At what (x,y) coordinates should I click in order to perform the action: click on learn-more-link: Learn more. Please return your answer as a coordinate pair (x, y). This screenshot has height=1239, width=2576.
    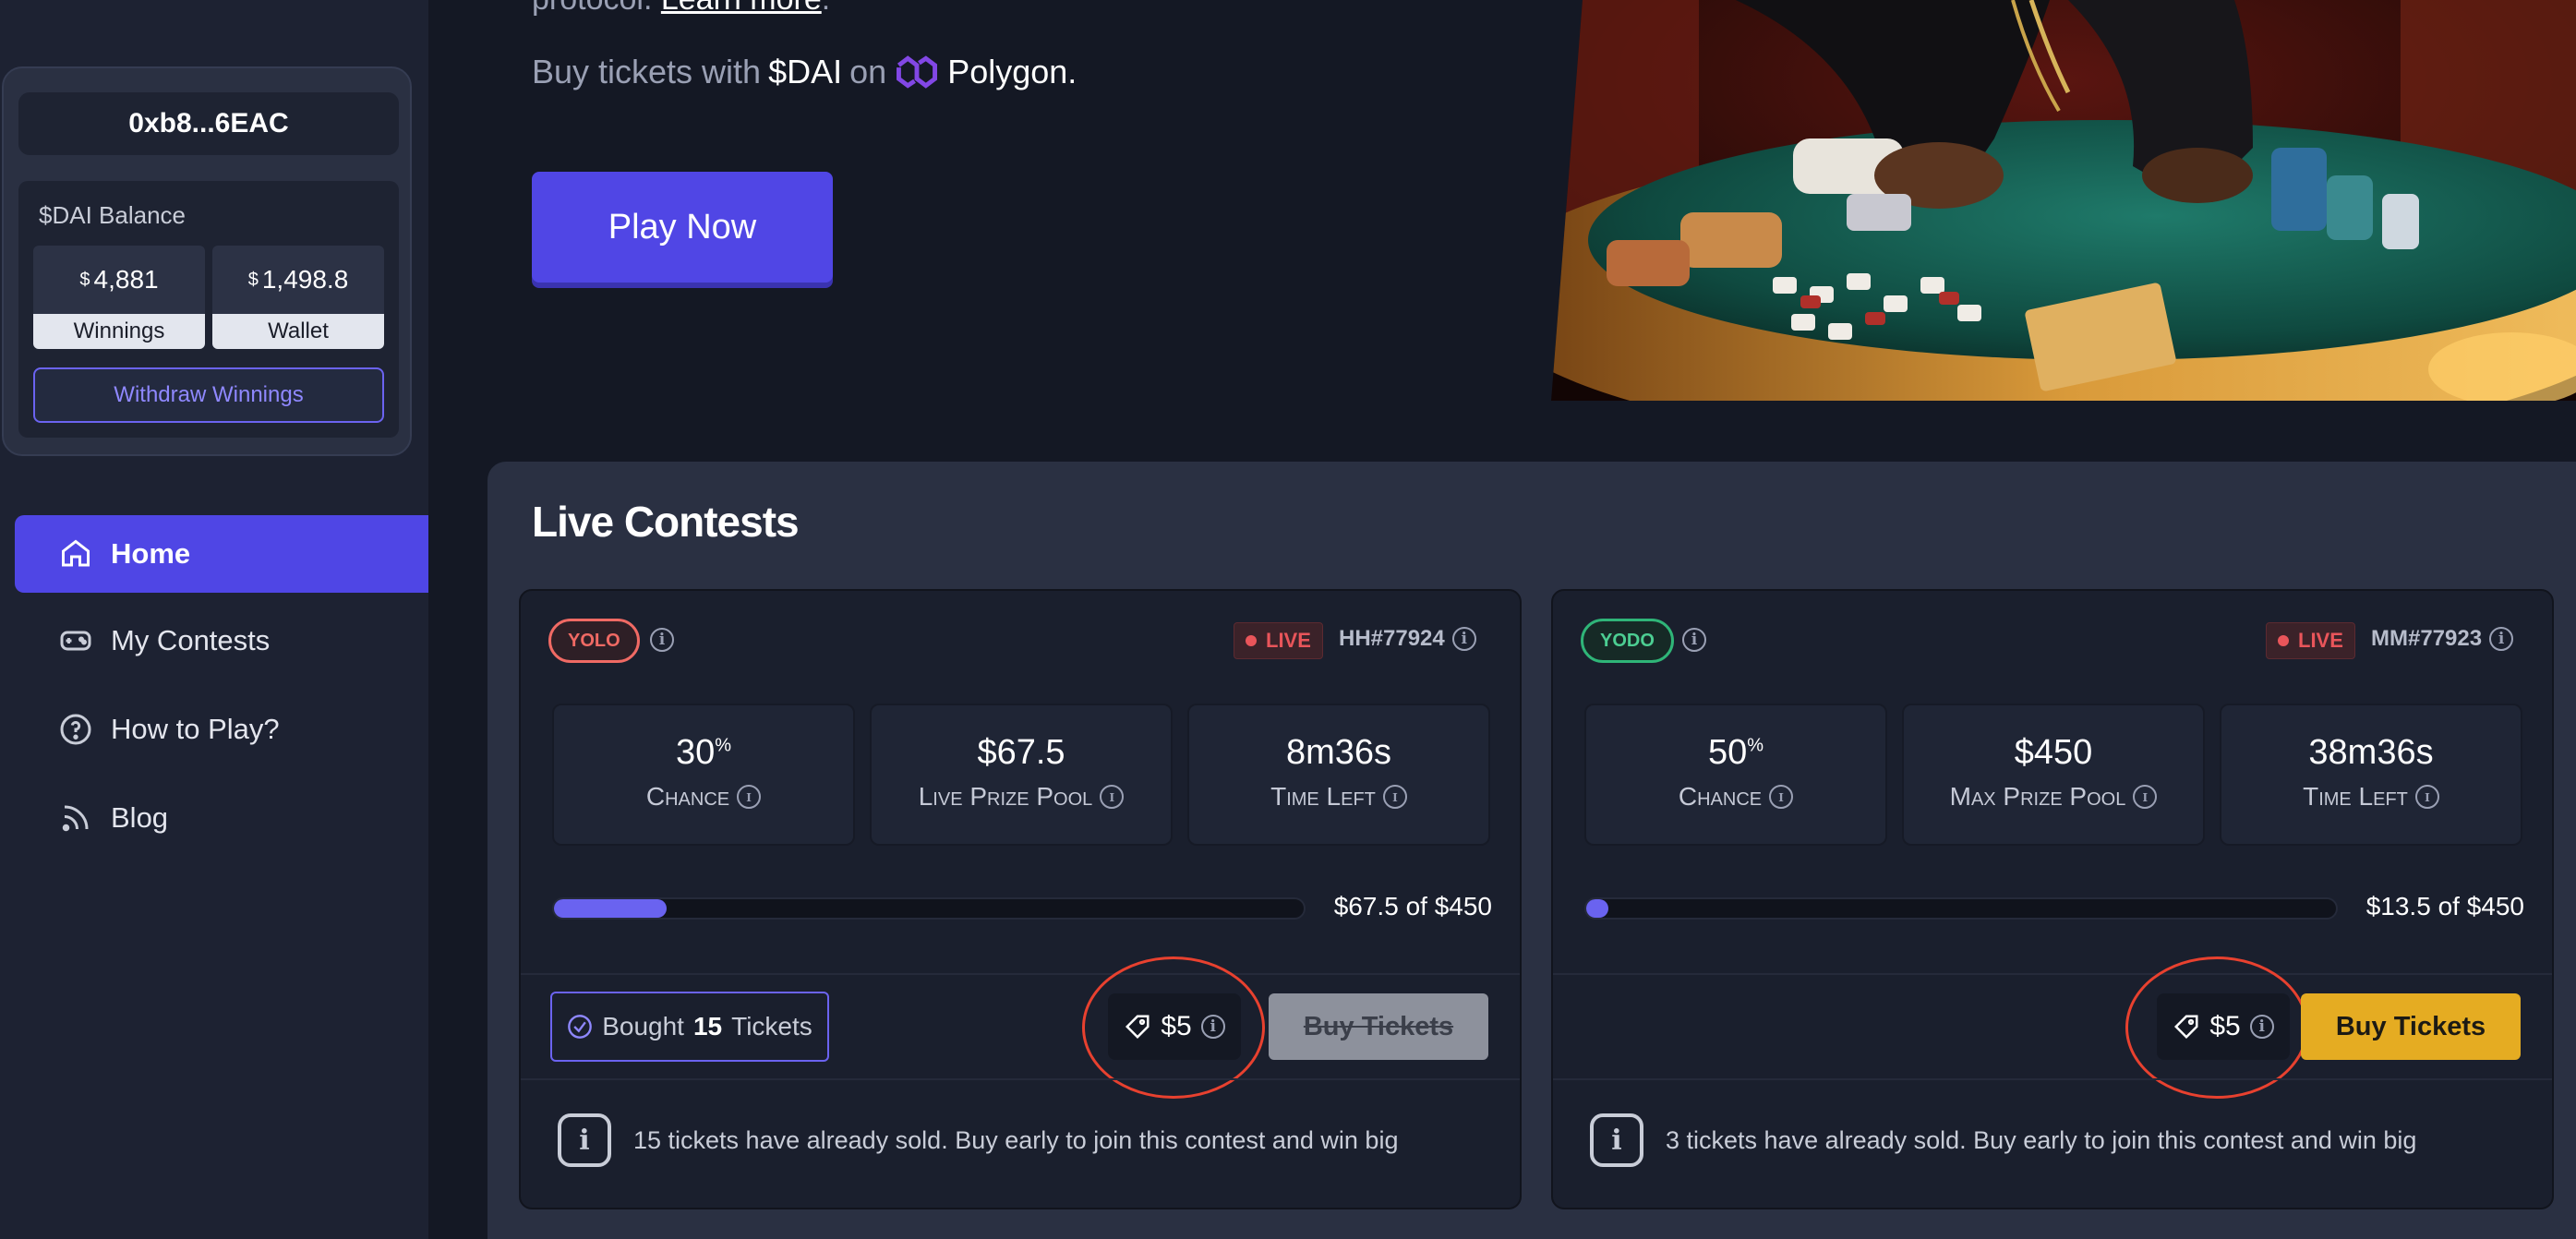
    Looking at the image, I should click on (741, 8).